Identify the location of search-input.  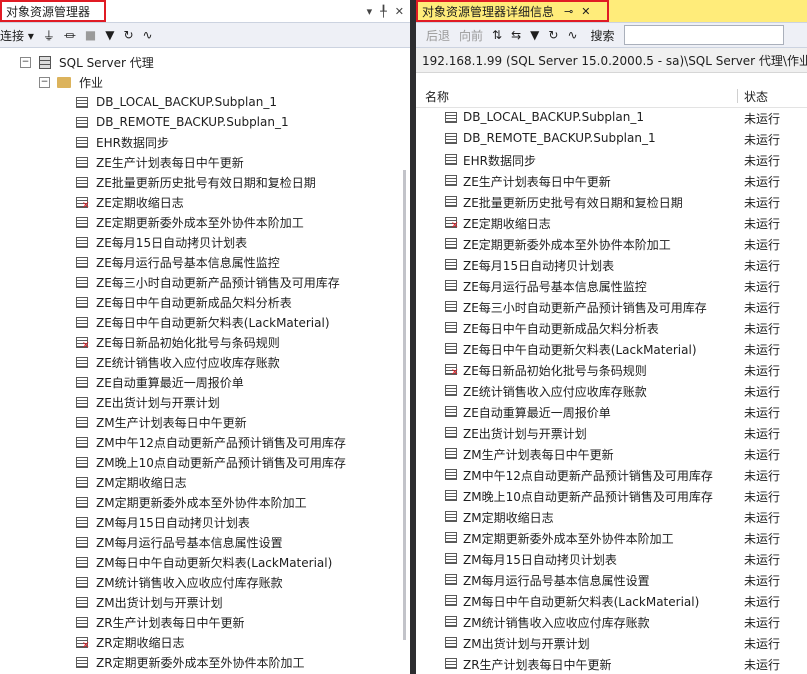
(703, 35).